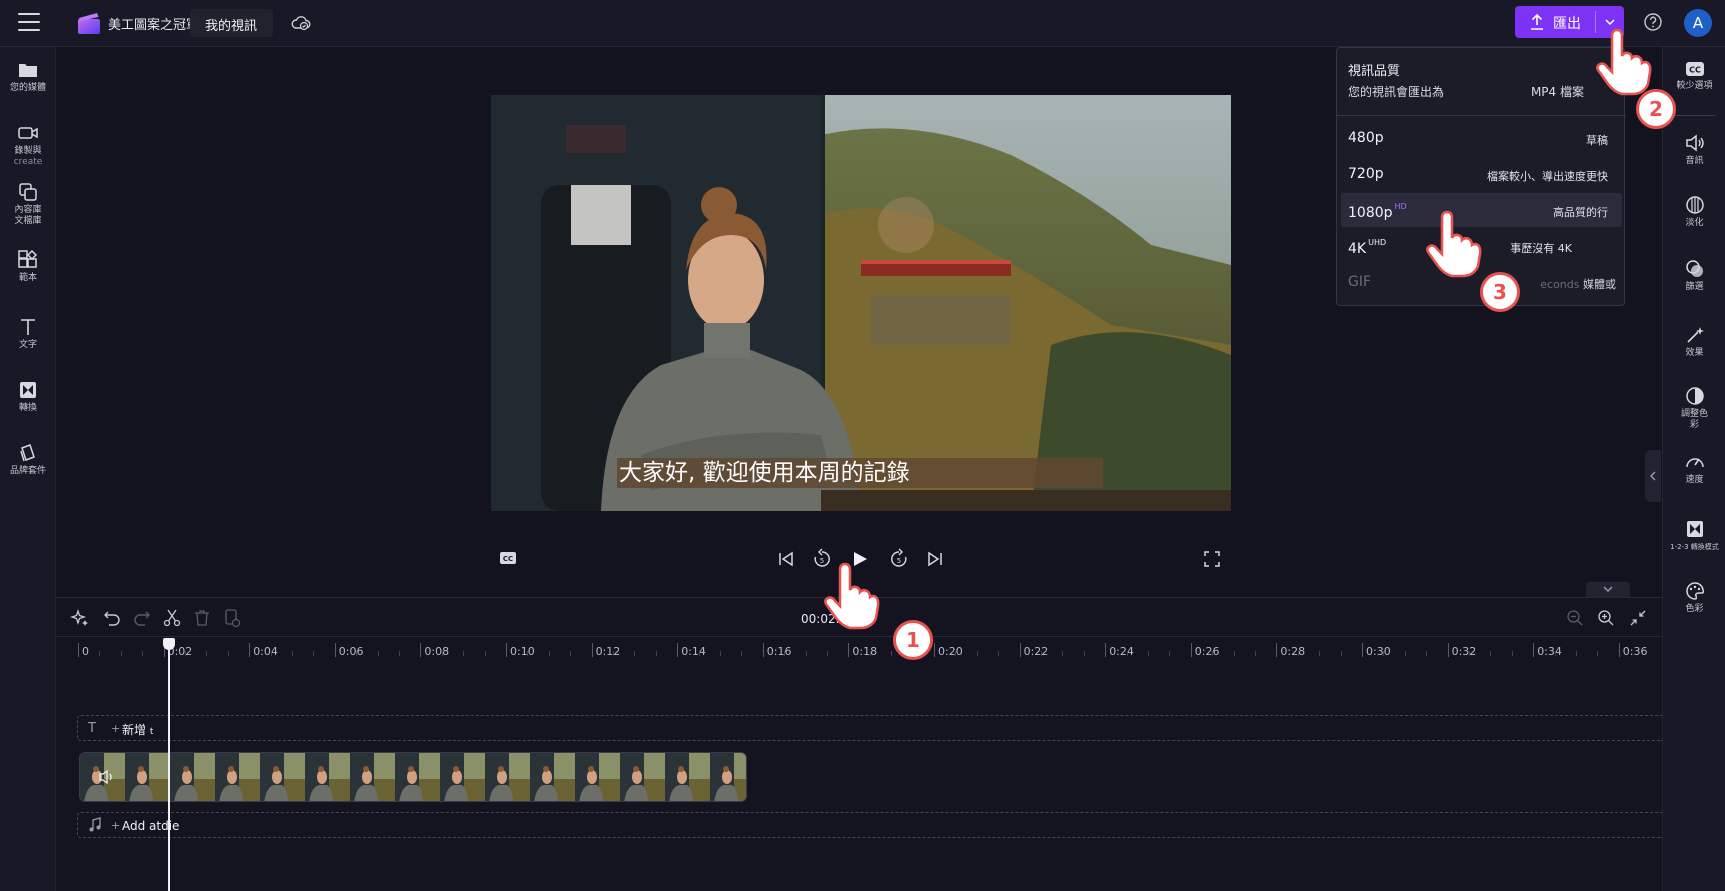 The height and width of the screenshot is (891, 1725). I want to click on property-audio: 音訊, so click(1694, 150).